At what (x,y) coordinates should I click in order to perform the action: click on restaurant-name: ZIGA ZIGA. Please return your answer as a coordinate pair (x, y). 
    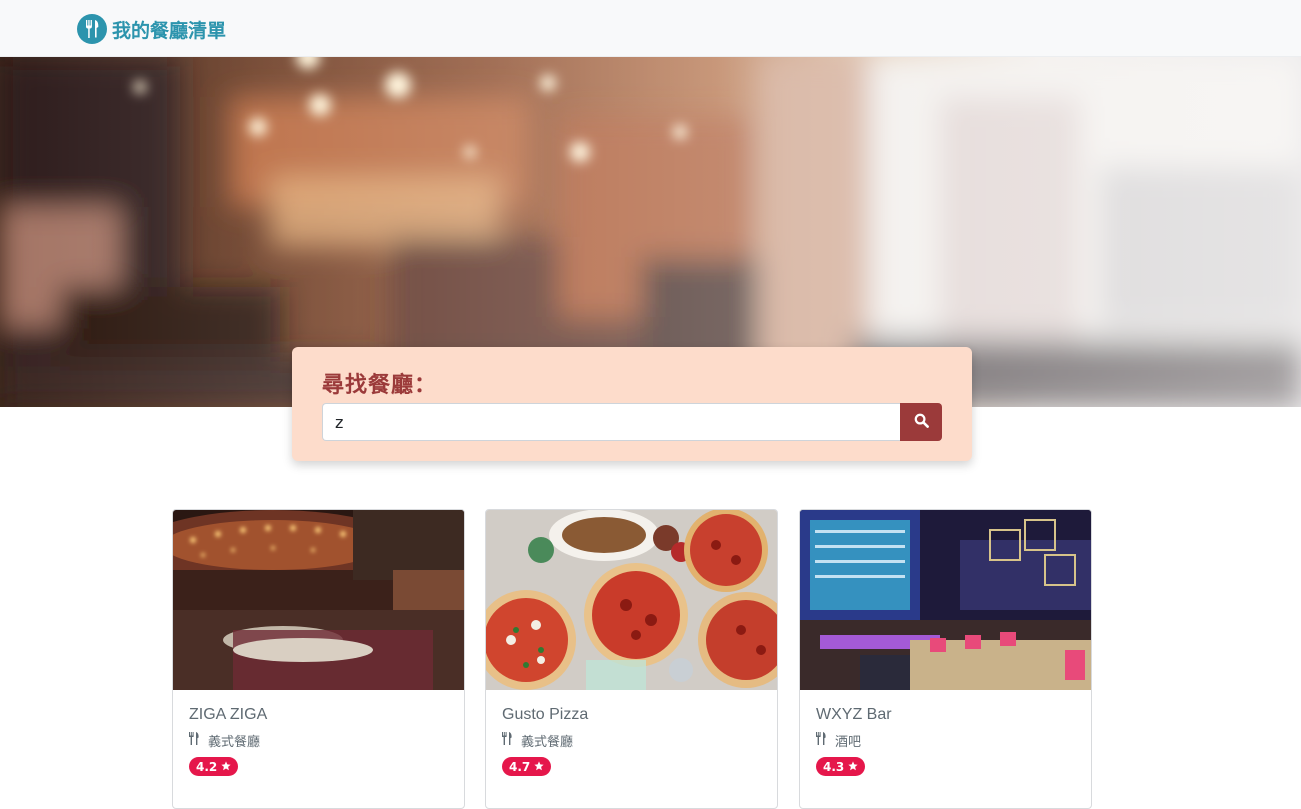
    Looking at the image, I should click on (228, 714).